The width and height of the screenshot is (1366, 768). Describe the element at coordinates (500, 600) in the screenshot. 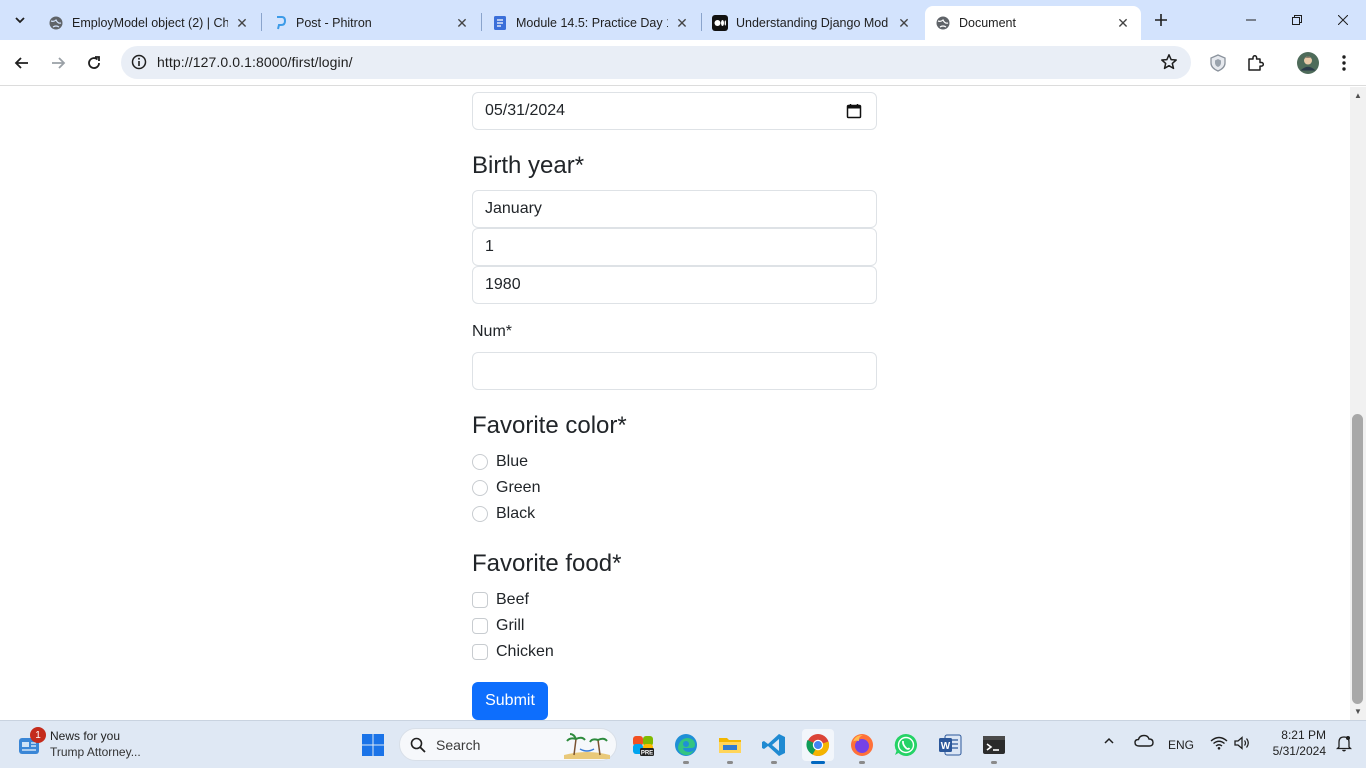

I see `food-option-beef: Beef` at that location.